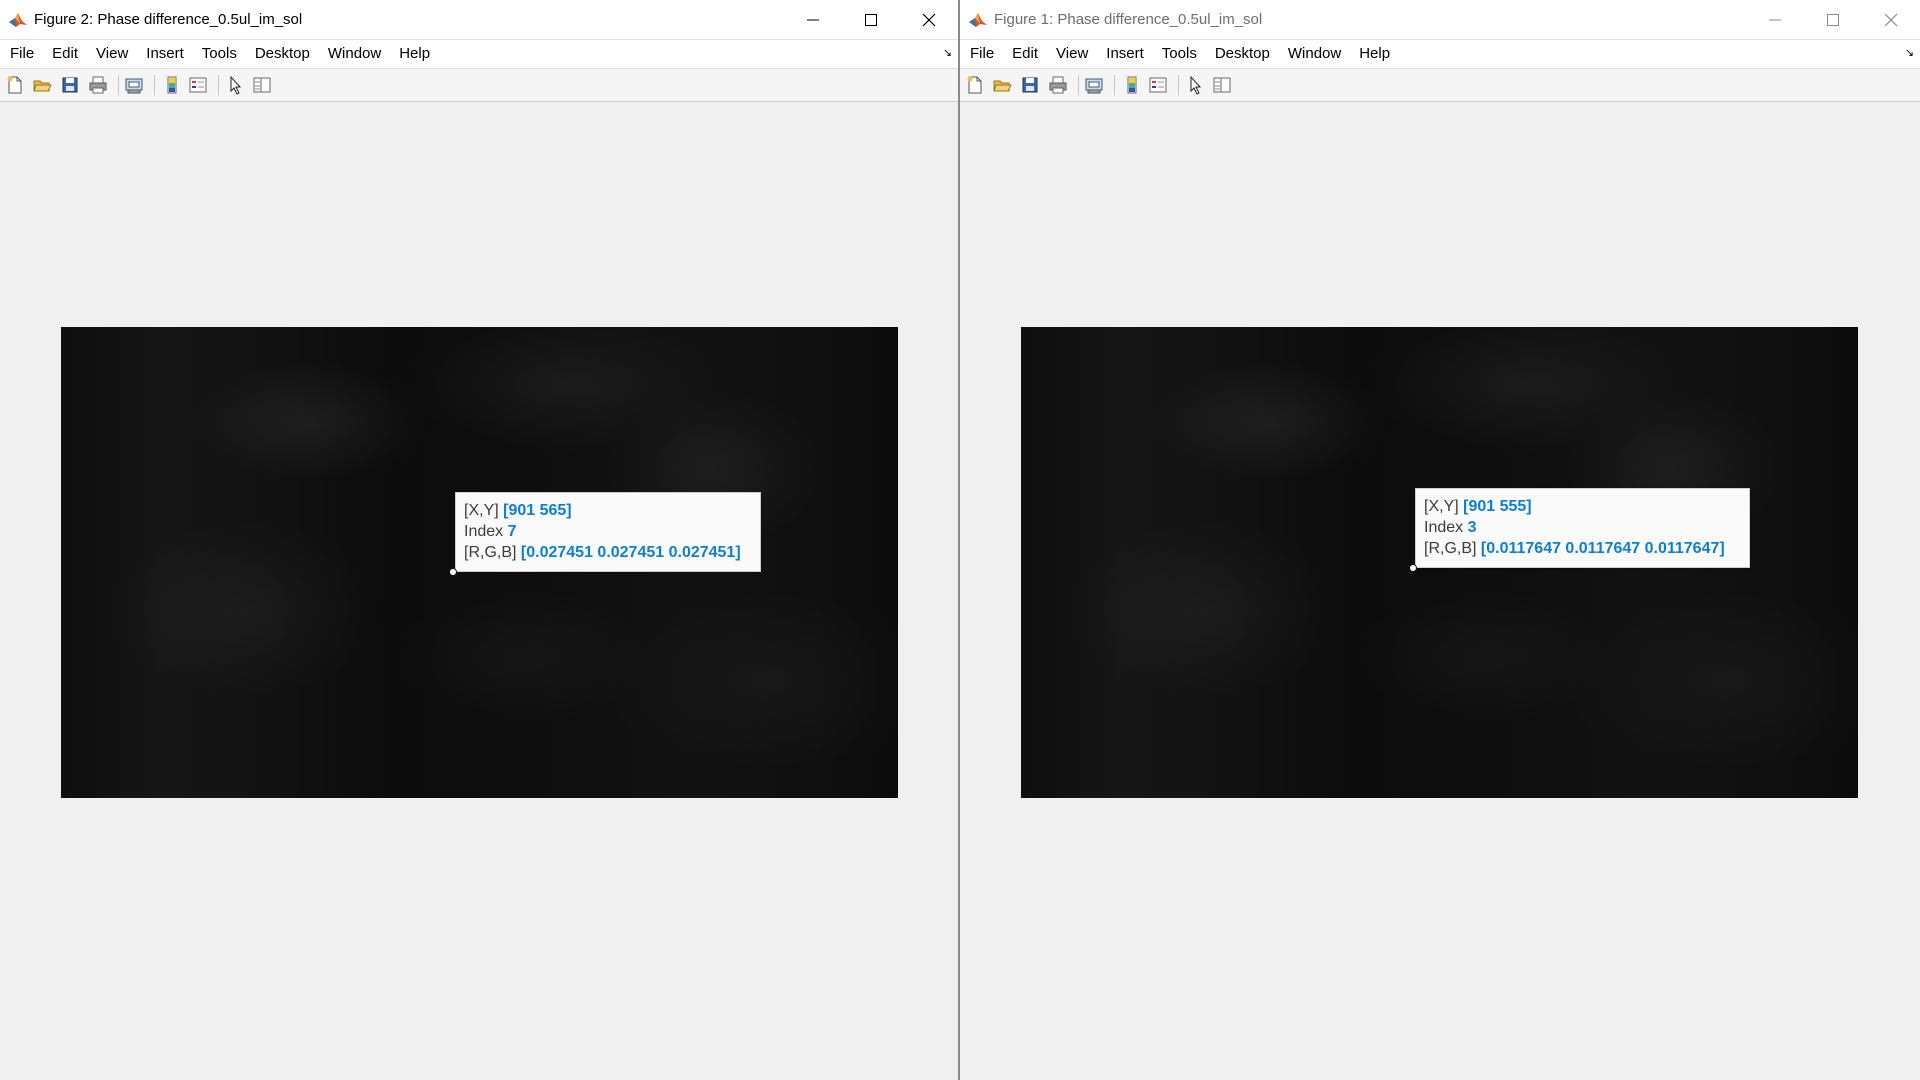  What do you see at coordinates (1128, 19) in the screenshot?
I see `window-title: Figure 1: Phase difference_0.5ul_im_sol` at bounding box center [1128, 19].